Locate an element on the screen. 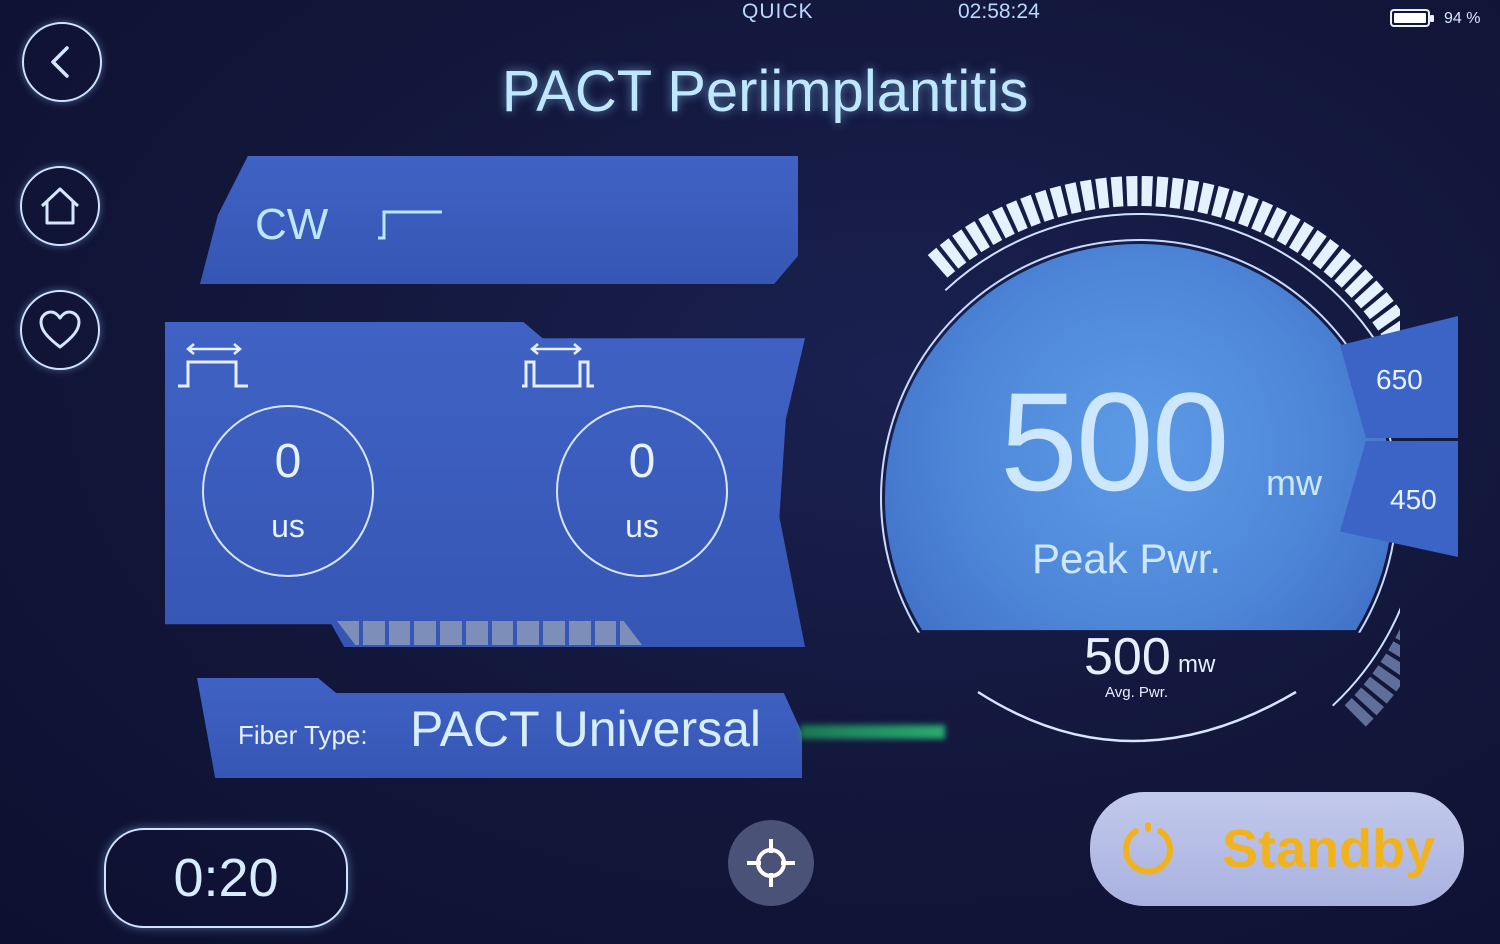 The height and width of the screenshot is (944, 1500). continuous-wave-icon is located at coordinates (410, 225).